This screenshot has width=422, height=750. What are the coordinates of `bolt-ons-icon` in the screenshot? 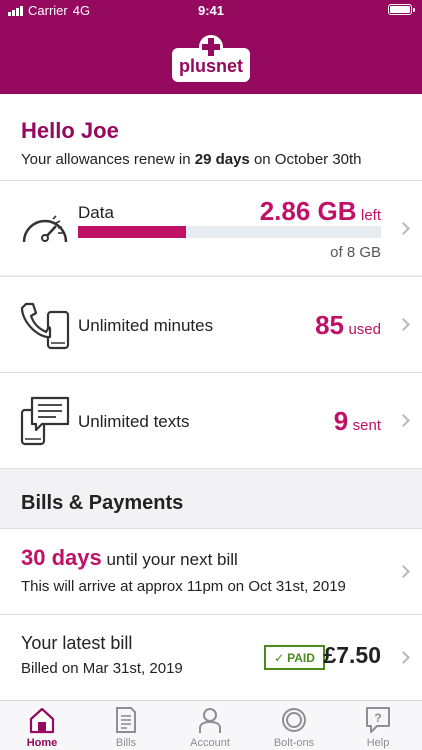 It's located at (294, 720).